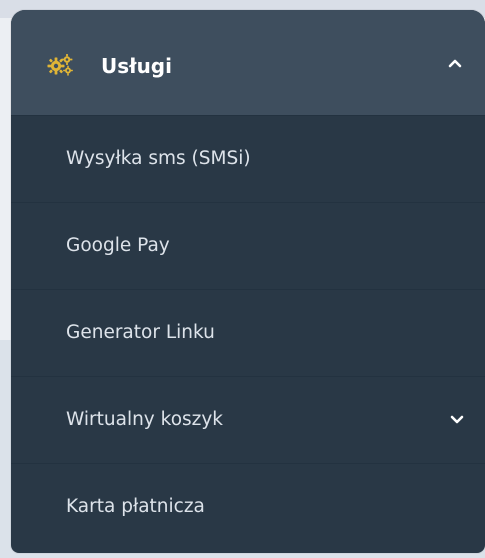 This screenshot has height=558, width=485. What do you see at coordinates (140, 332) in the screenshot?
I see `menu-item-label: Generator Linku` at bounding box center [140, 332].